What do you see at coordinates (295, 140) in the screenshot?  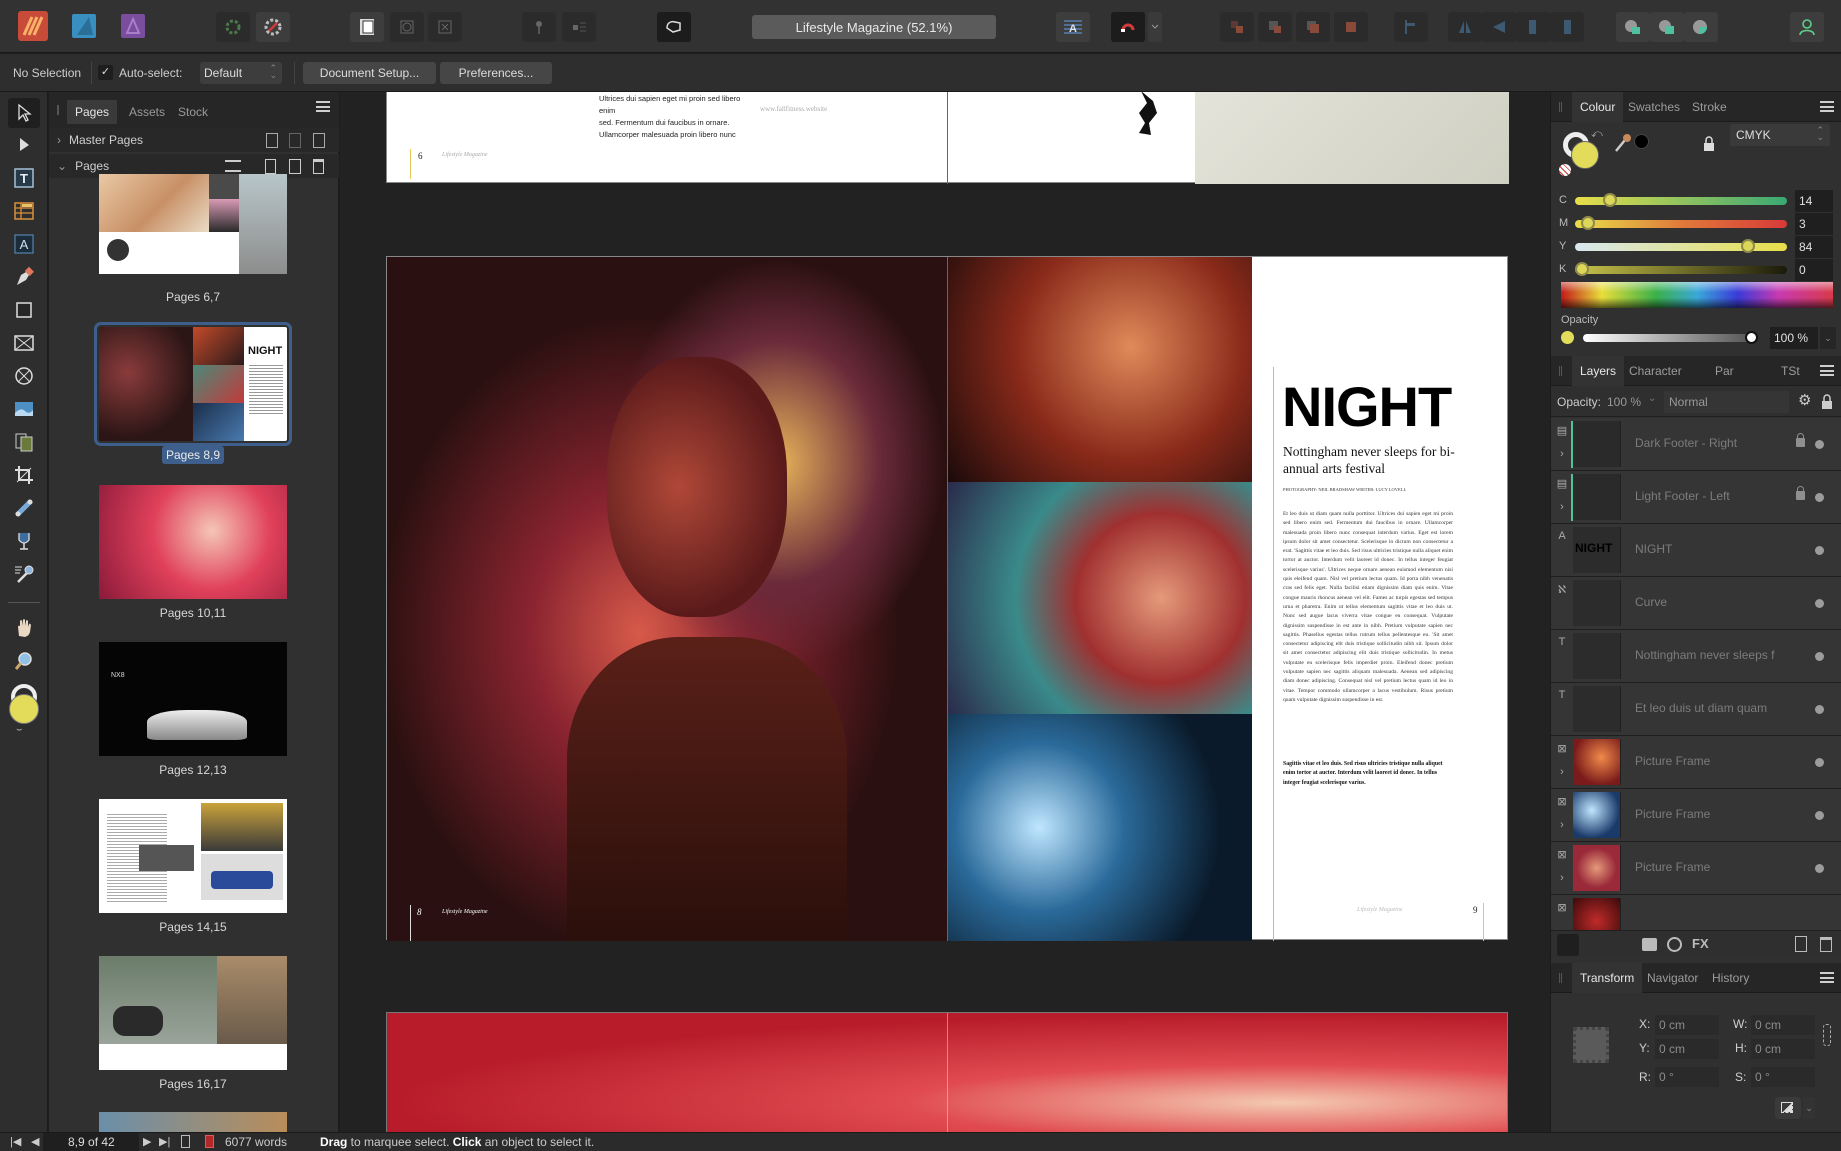 I see `duplicate-master-icon` at bounding box center [295, 140].